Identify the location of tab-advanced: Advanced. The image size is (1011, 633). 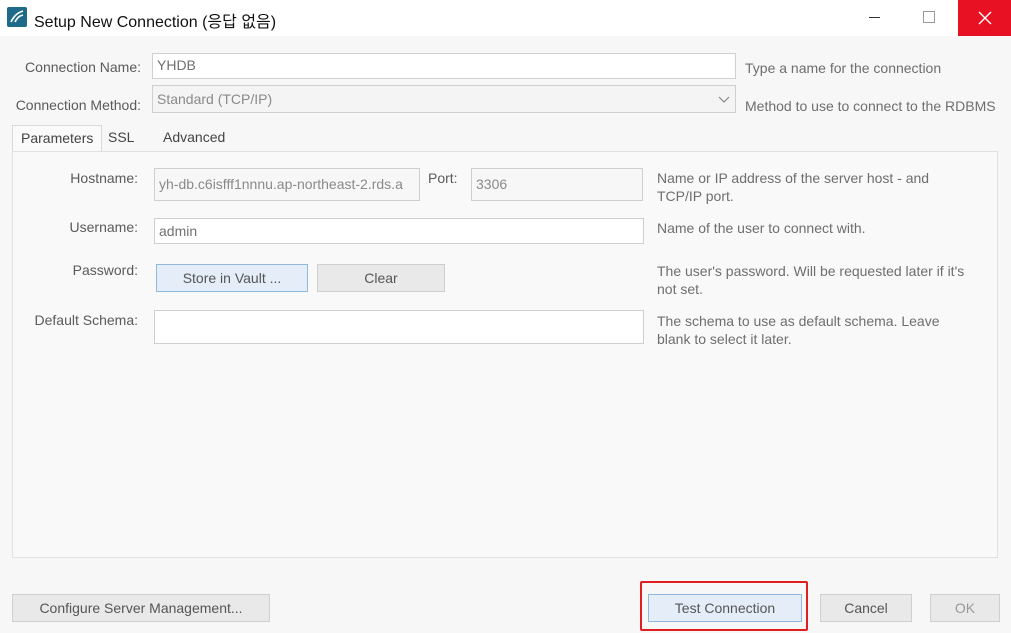
(200, 138).